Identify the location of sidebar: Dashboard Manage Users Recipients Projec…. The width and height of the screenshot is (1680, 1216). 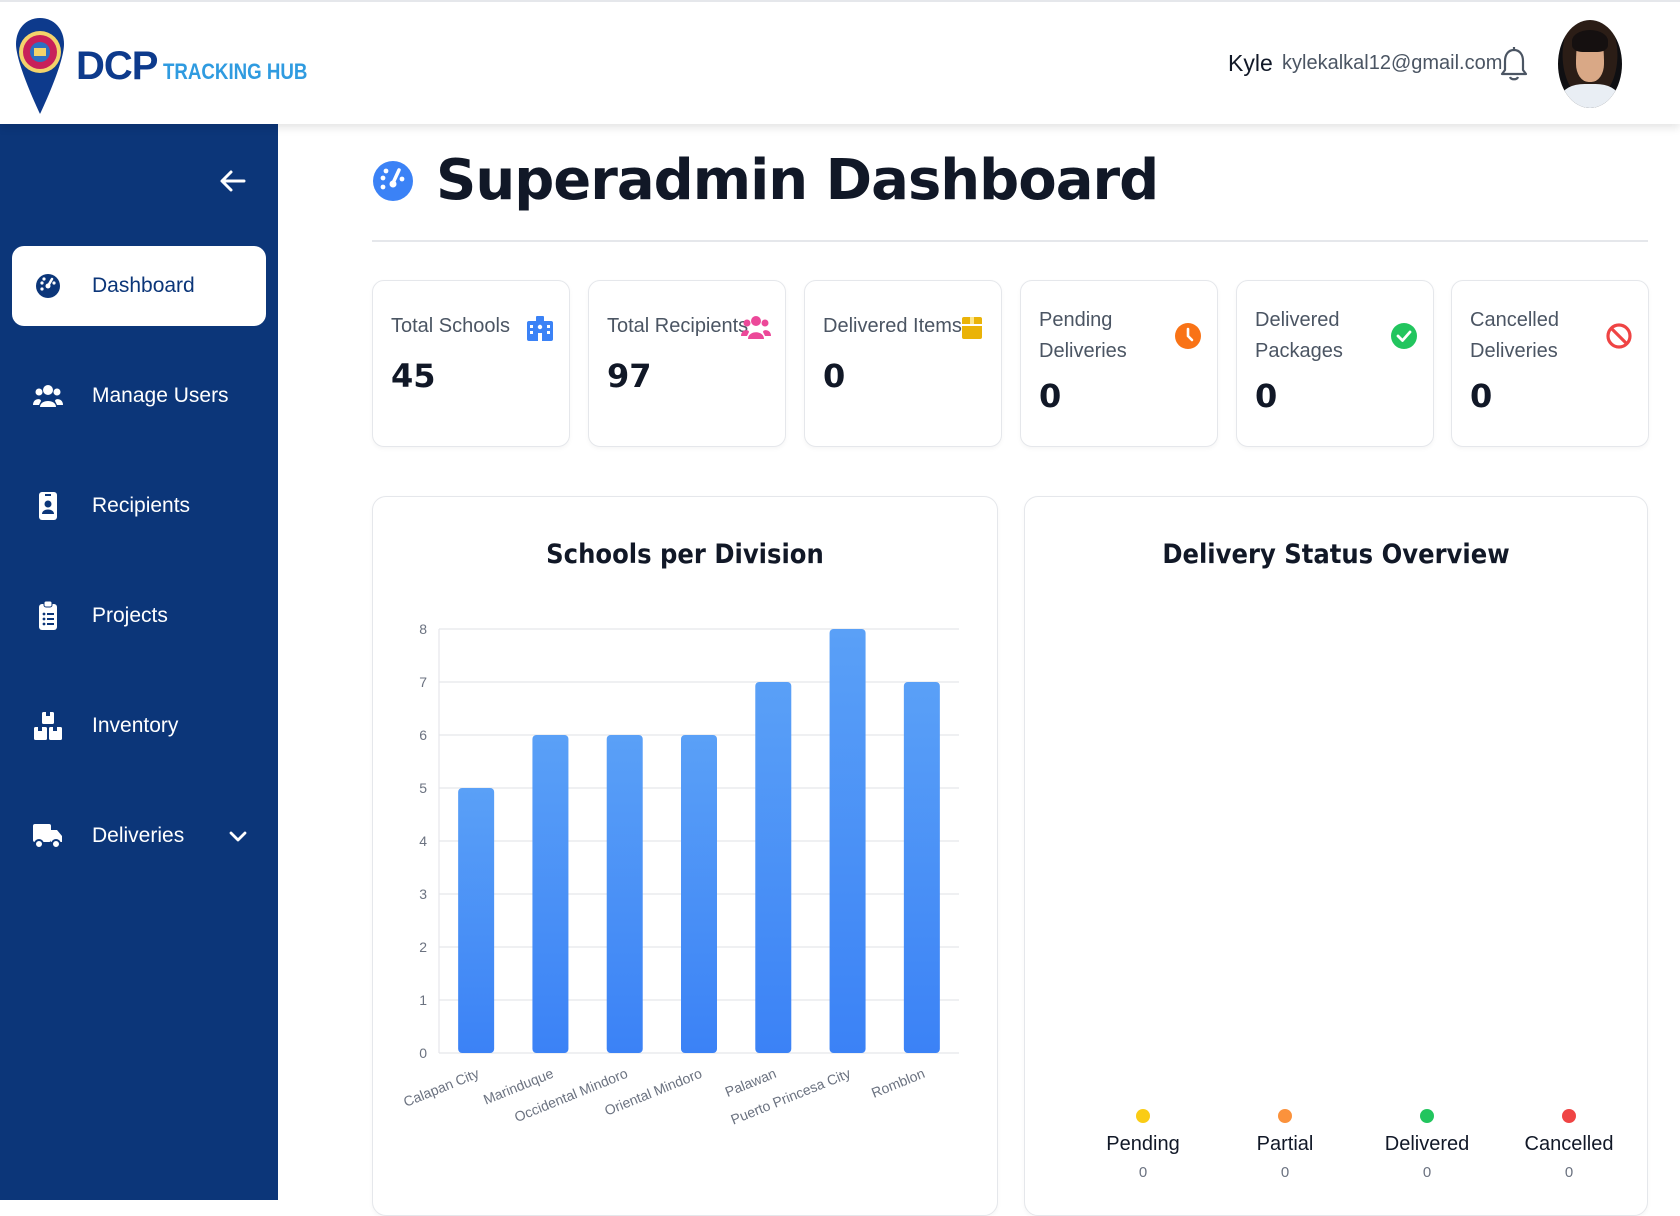
(139, 662).